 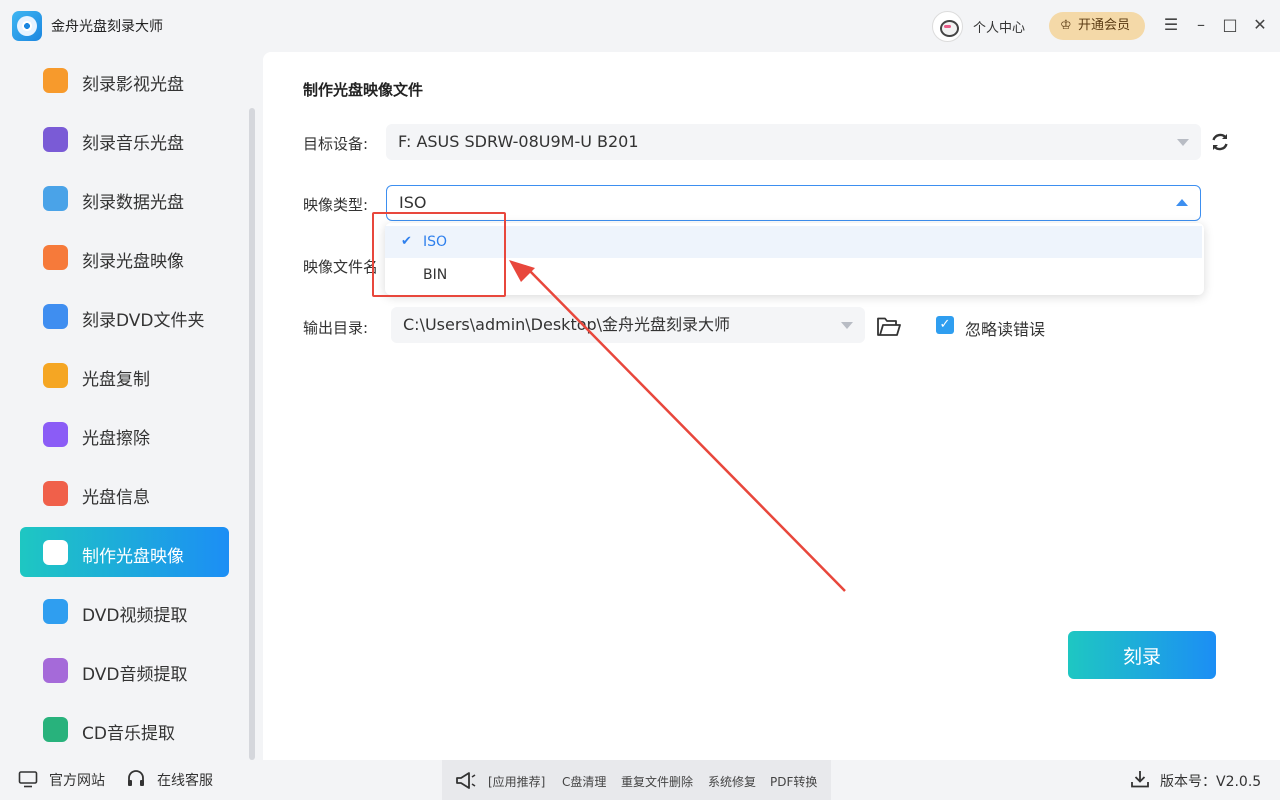 What do you see at coordinates (77, 780) in the screenshot?
I see `official-website-link: 官方网站` at bounding box center [77, 780].